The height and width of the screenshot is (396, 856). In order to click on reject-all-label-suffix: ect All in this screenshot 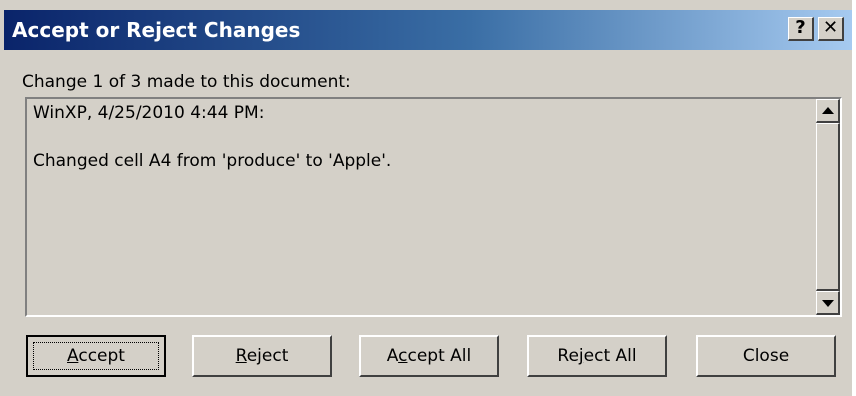, I will do `click(610, 356)`.